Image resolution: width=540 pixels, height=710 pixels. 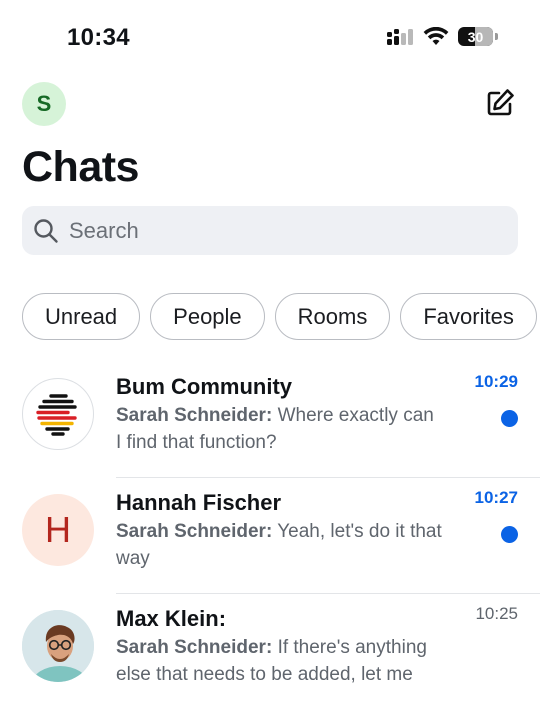 I want to click on account-avatar: S, so click(x=44, y=104).